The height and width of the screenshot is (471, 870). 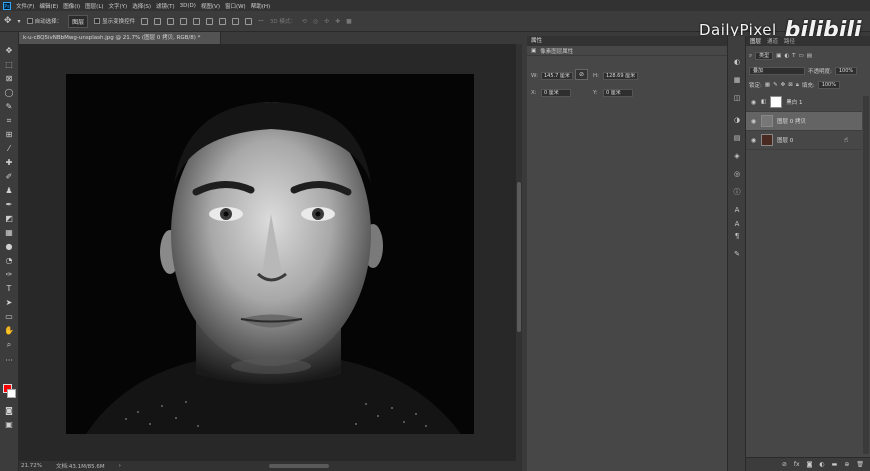 I want to click on blend-mode-dropdown: 叠加, so click(x=777, y=71).